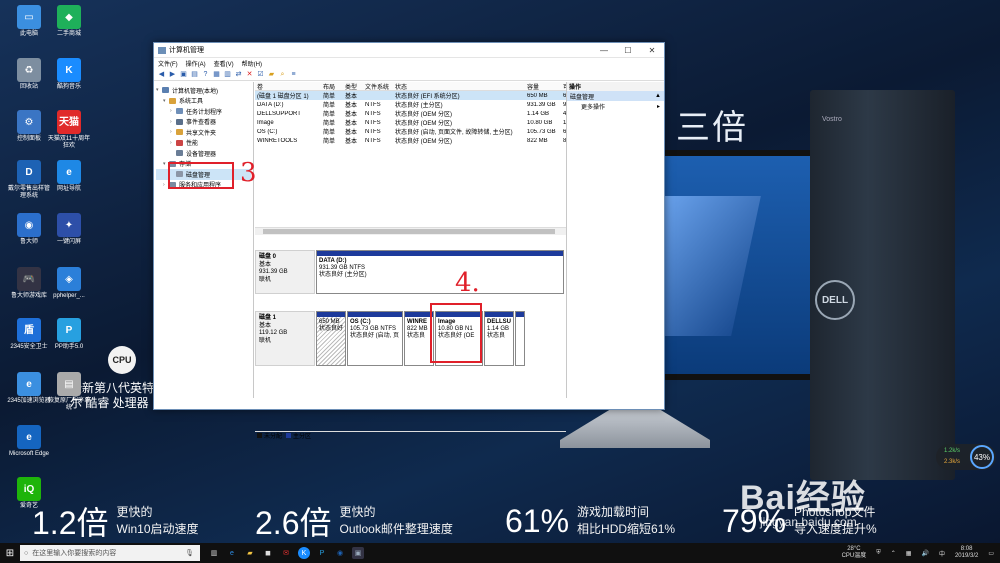 The height and width of the screenshot is (563, 1000). Describe the element at coordinates (286, 553) in the screenshot. I see `mail-icon: ✉` at that location.